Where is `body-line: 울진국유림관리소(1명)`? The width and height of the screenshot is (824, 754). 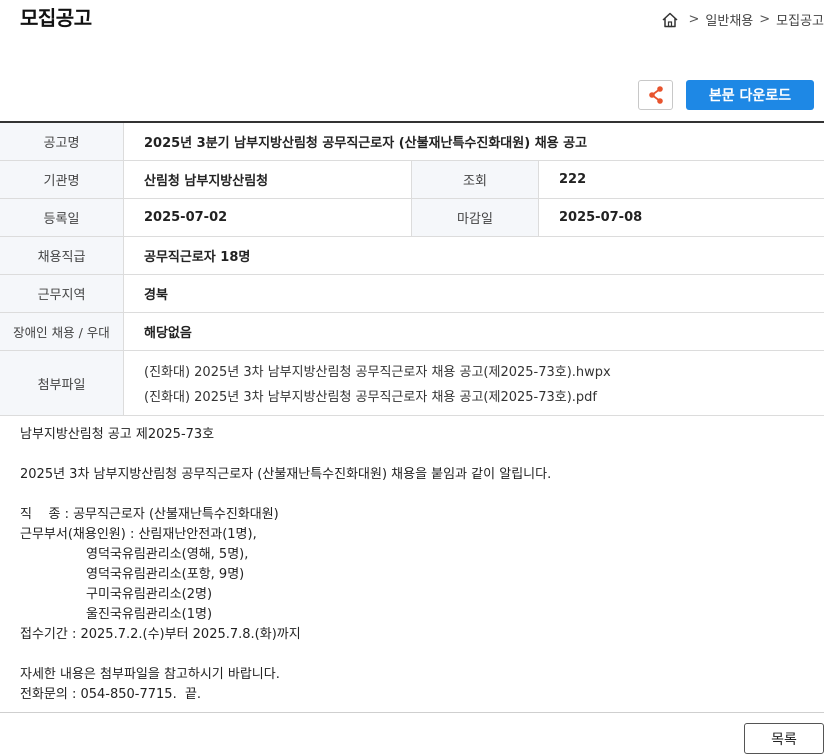
body-line: 울진국유림관리소(1명) is located at coordinates (149, 614).